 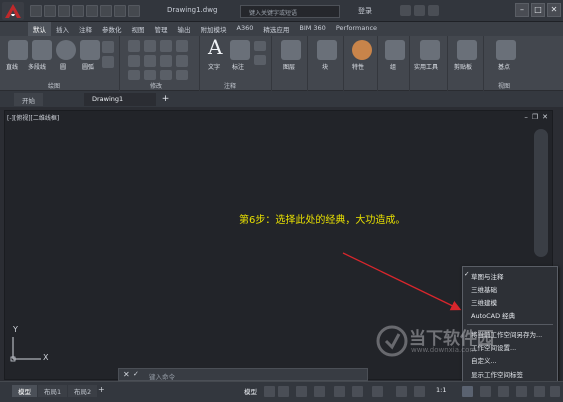 I want to click on array-icon, so click(x=166, y=75).